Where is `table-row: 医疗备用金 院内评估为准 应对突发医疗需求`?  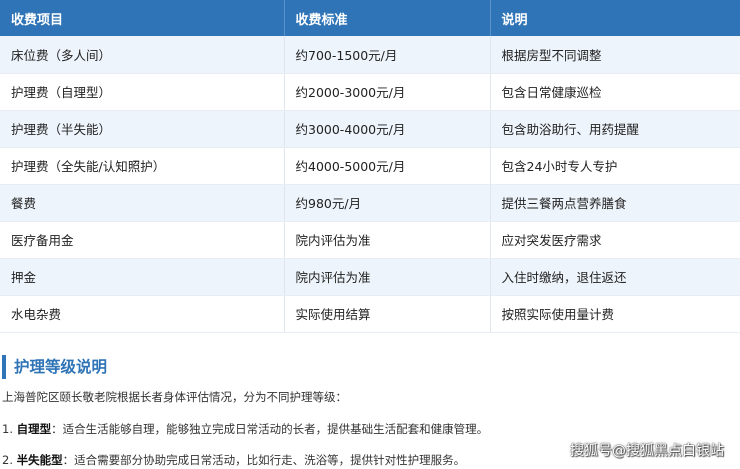
table-row: 医疗备用金 院内评估为准 应对突发医疗需求 is located at coordinates (370, 240).